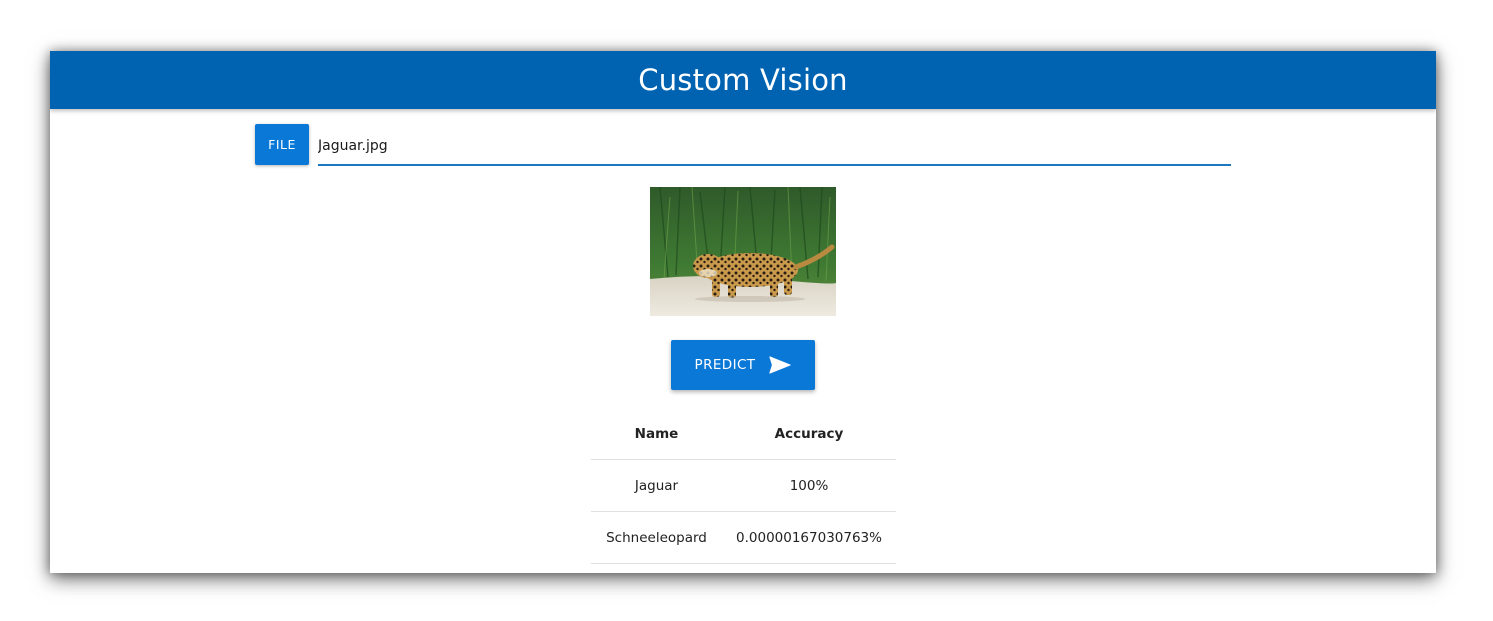 This screenshot has width=1493, height=621. I want to click on file-name-input, so click(774, 146).